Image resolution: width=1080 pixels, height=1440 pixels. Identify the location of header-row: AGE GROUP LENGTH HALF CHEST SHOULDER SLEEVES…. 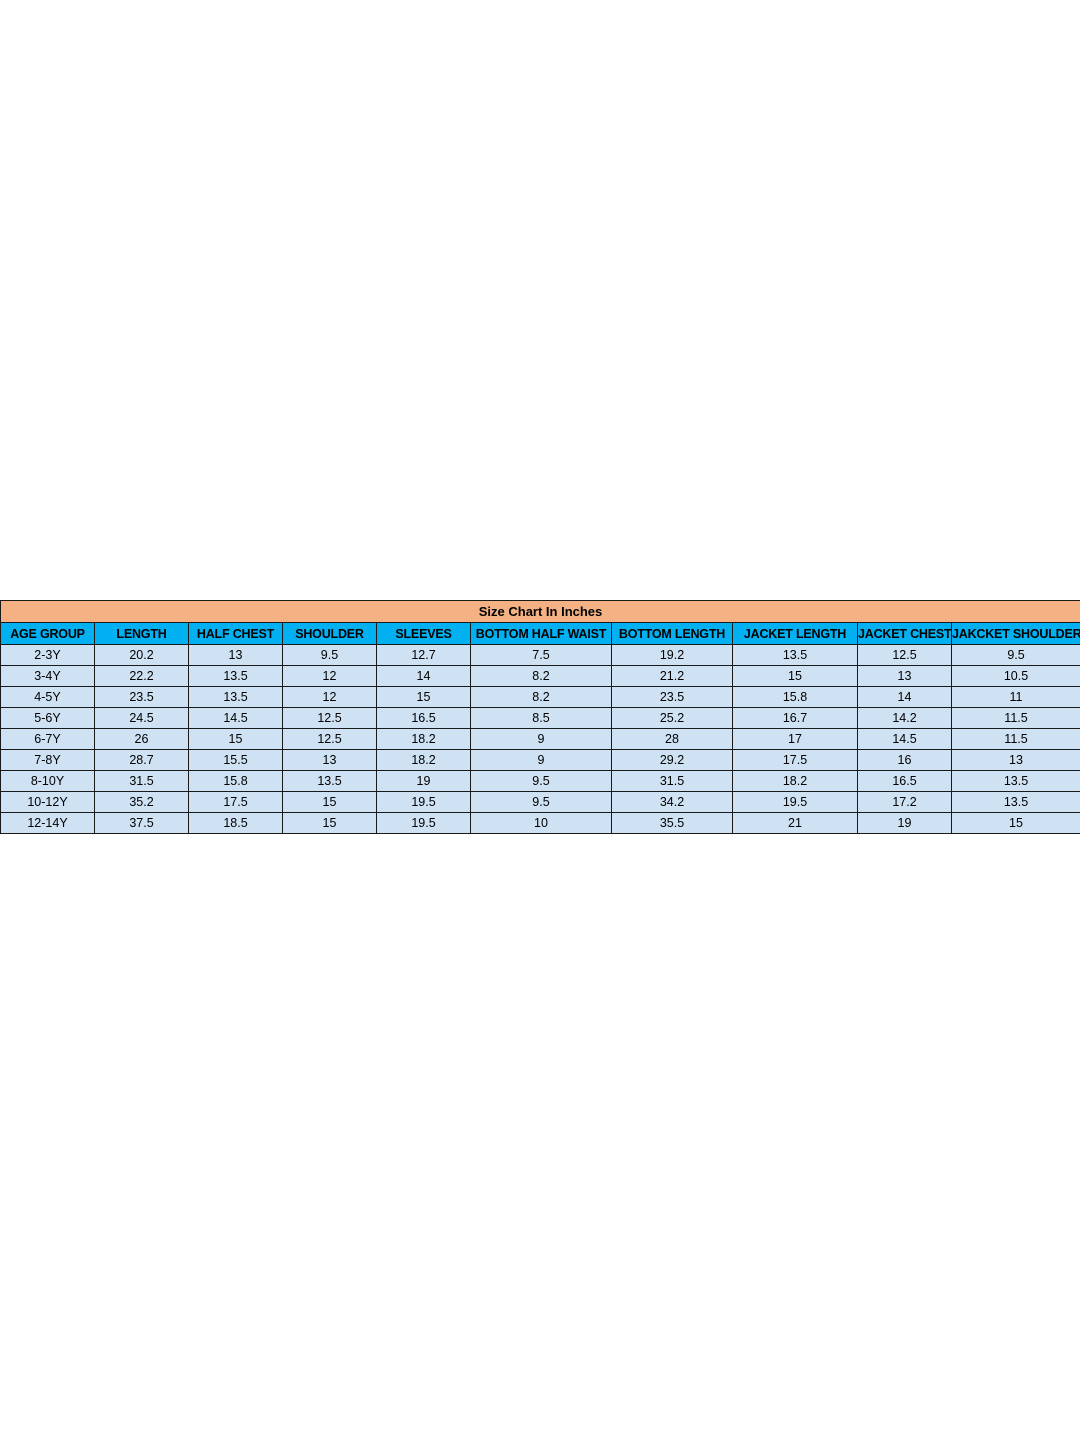
(540, 633).